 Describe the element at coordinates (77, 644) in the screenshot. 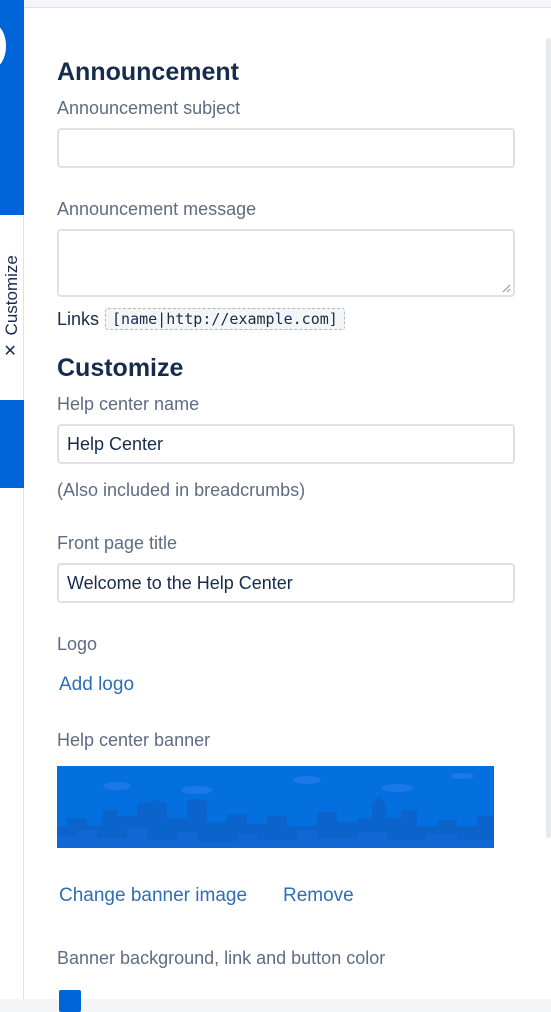

I see `logo-label: Logo` at that location.